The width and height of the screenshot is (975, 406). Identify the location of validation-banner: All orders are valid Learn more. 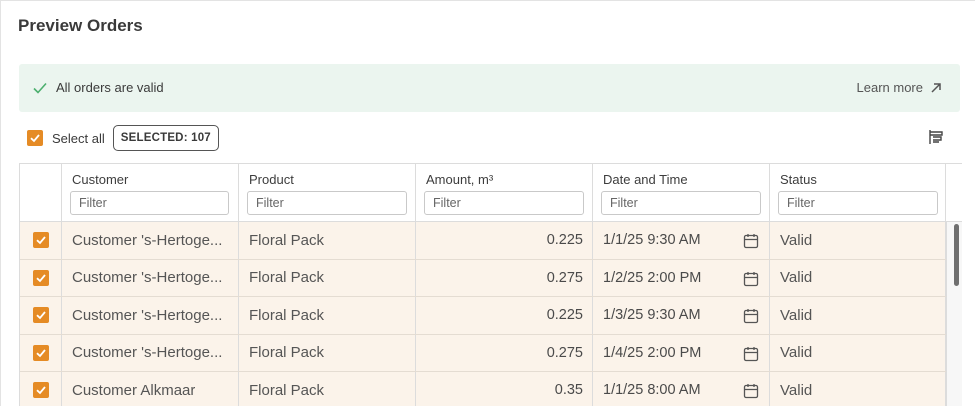
(489, 88).